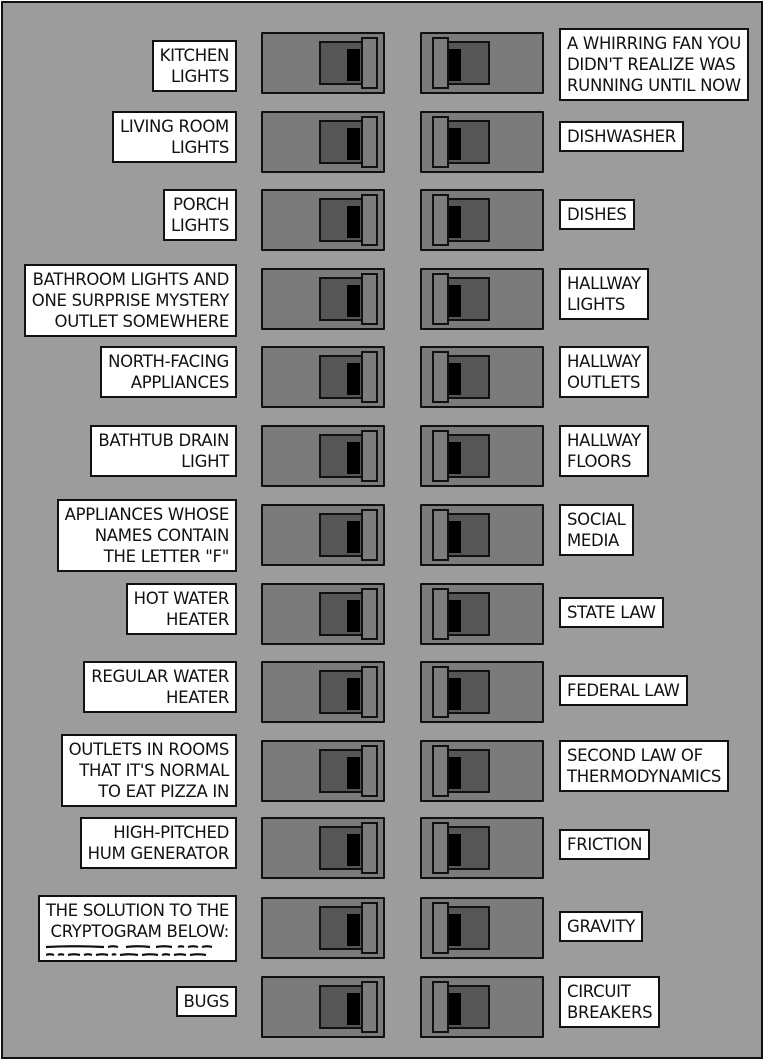  What do you see at coordinates (163, 451) in the screenshot?
I see `breaker-label: BATHTUB DRAIN LIGHT` at bounding box center [163, 451].